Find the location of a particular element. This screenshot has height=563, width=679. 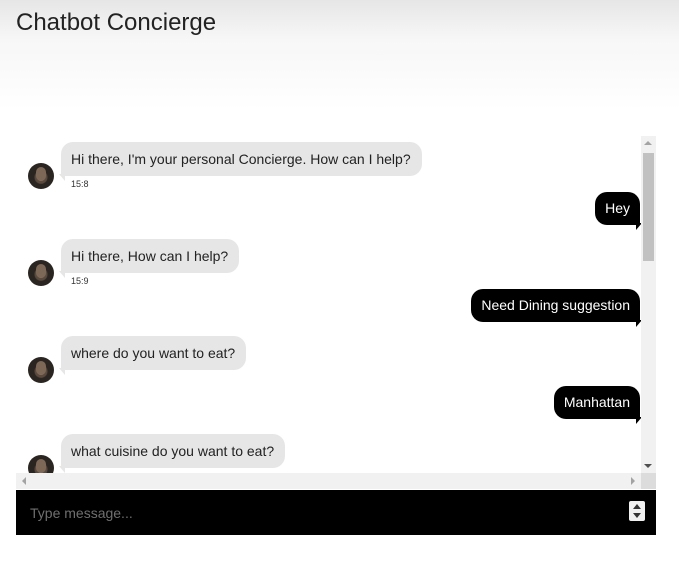

input-spinner is located at coordinates (637, 511).